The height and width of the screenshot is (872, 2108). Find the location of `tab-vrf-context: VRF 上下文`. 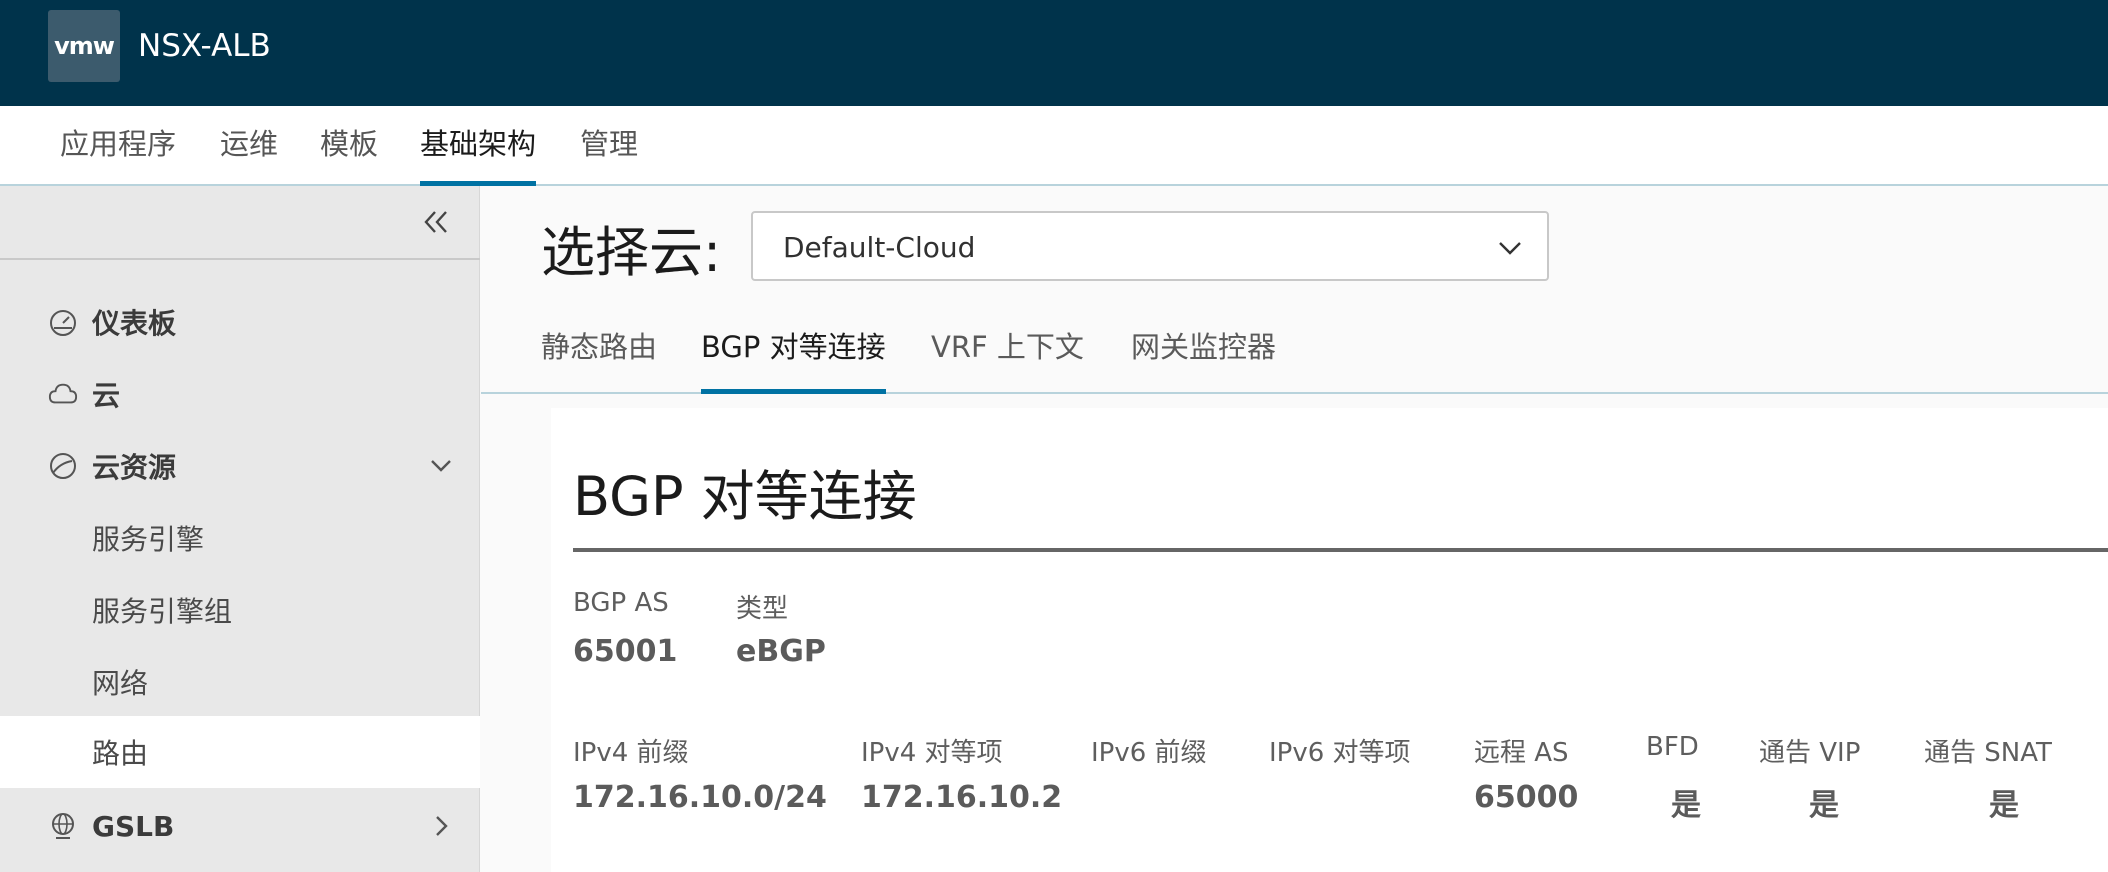

tab-vrf-context: VRF 上下文 is located at coordinates (1007, 360).